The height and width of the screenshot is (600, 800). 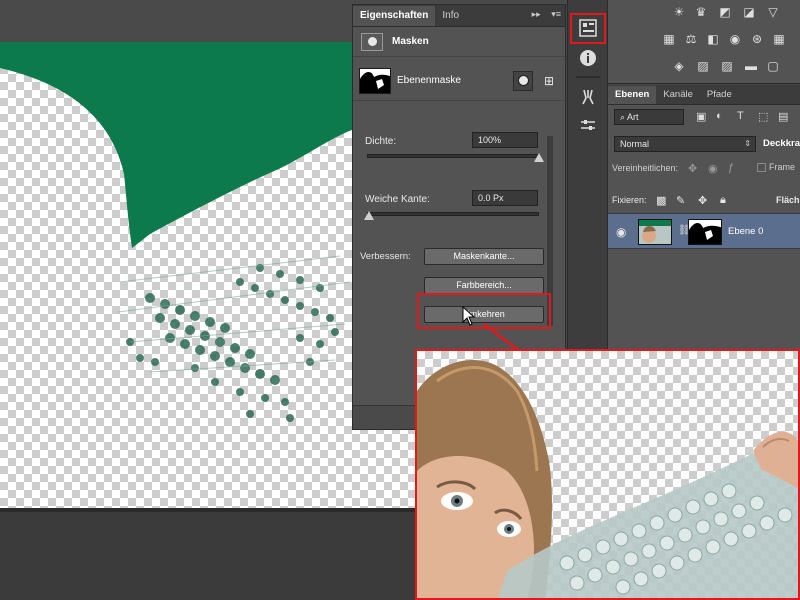 What do you see at coordinates (719, 116) in the screenshot?
I see `filter-adjust-icon: ◐` at bounding box center [719, 116].